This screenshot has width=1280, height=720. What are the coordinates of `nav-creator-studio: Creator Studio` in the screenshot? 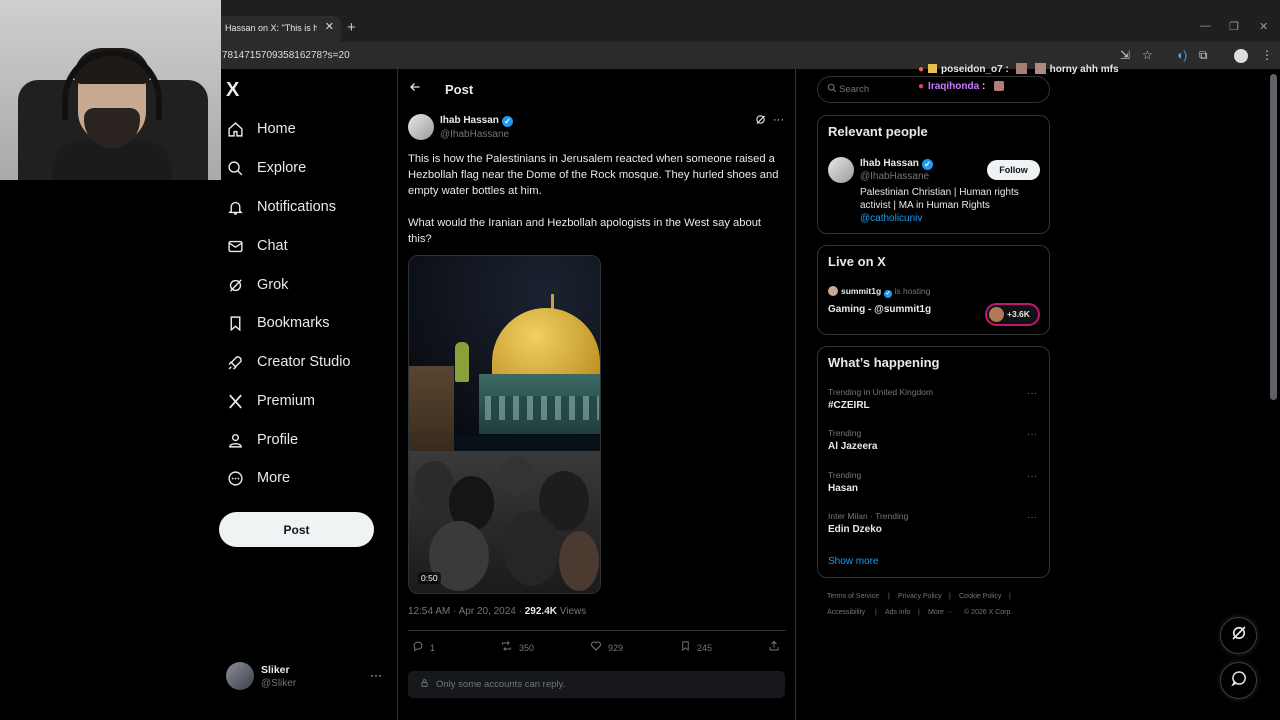 It's located at (288, 362).